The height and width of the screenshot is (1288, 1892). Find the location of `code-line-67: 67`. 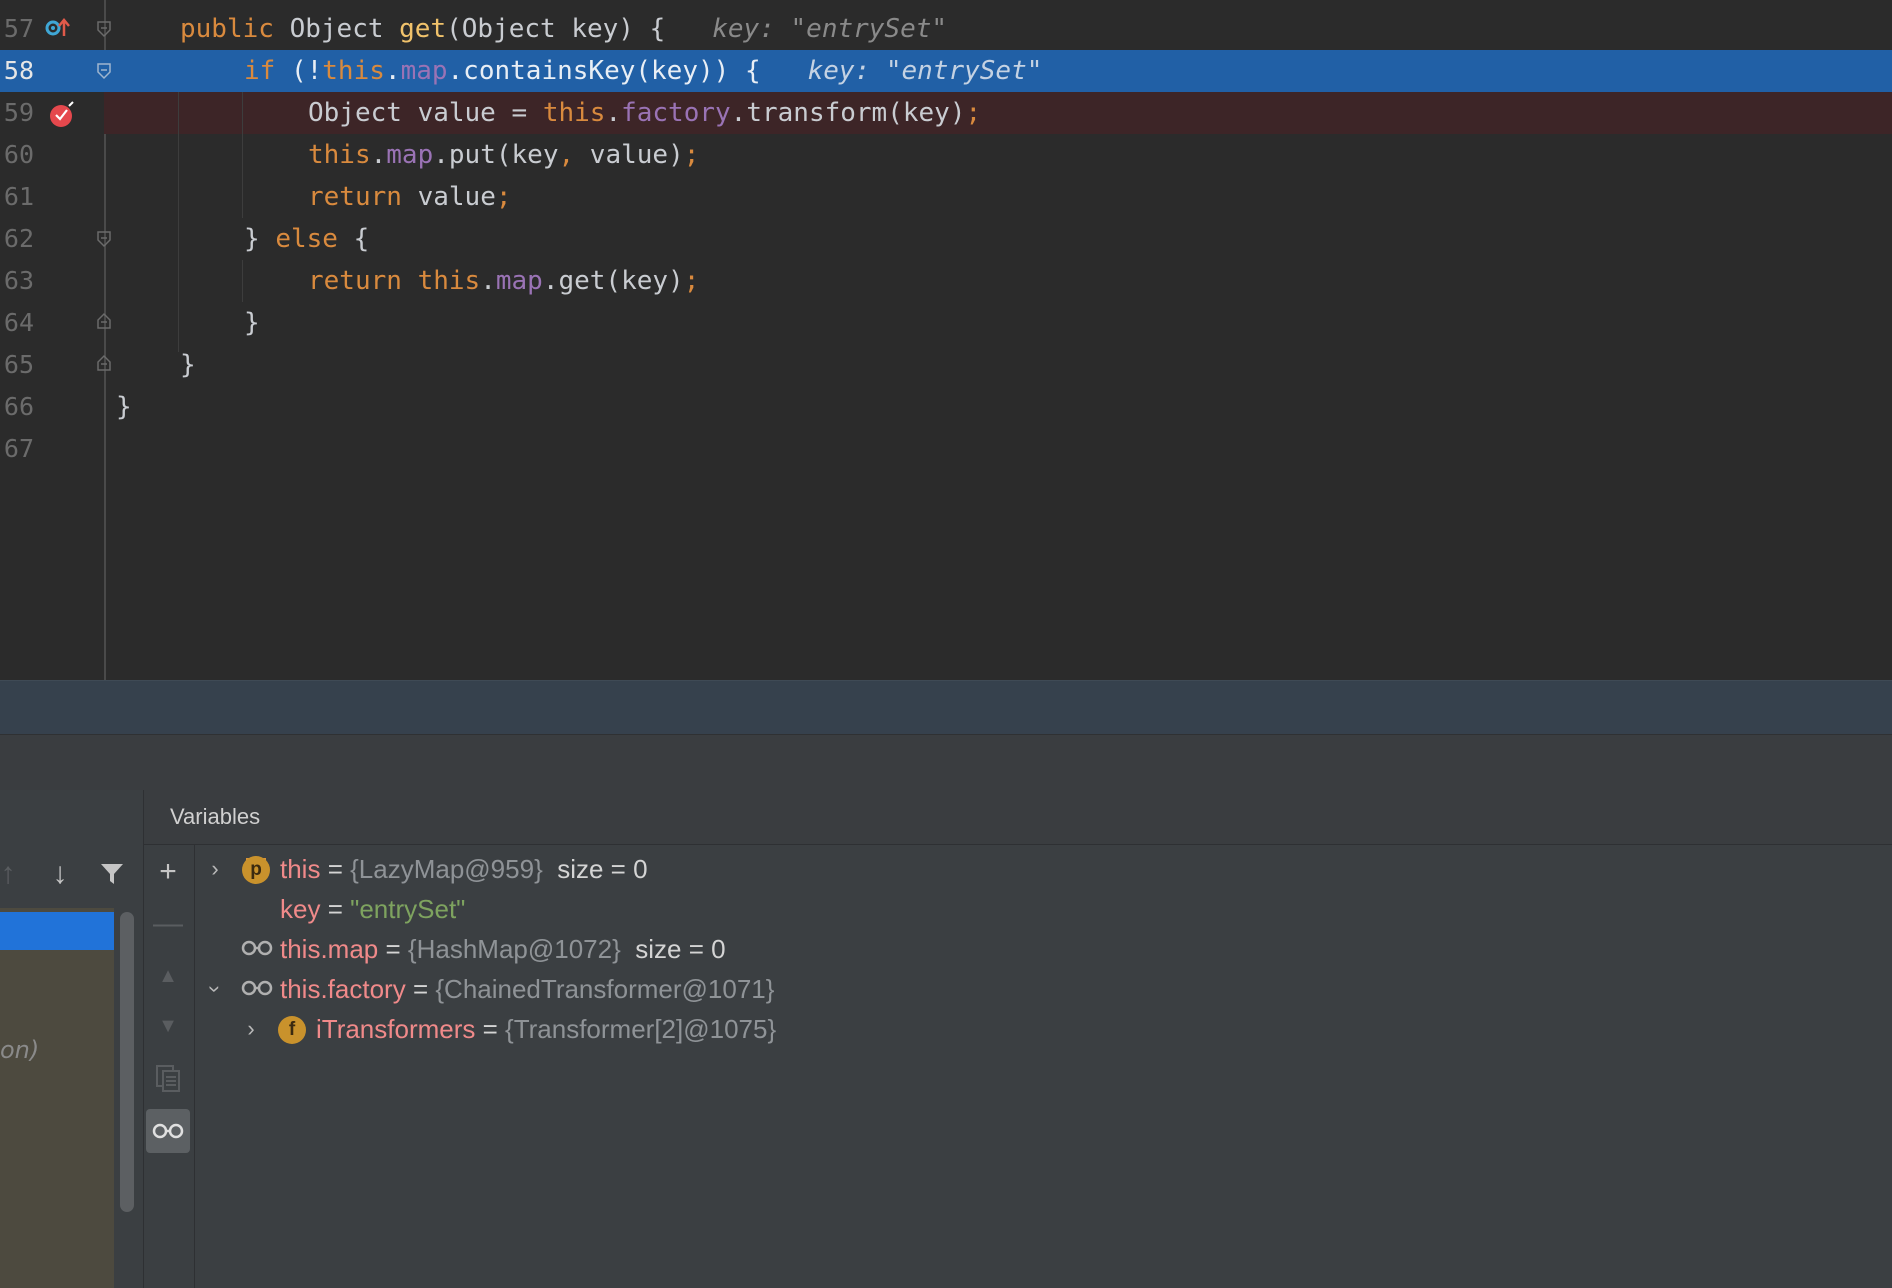

code-line-67: 67 is located at coordinates (946, 449).